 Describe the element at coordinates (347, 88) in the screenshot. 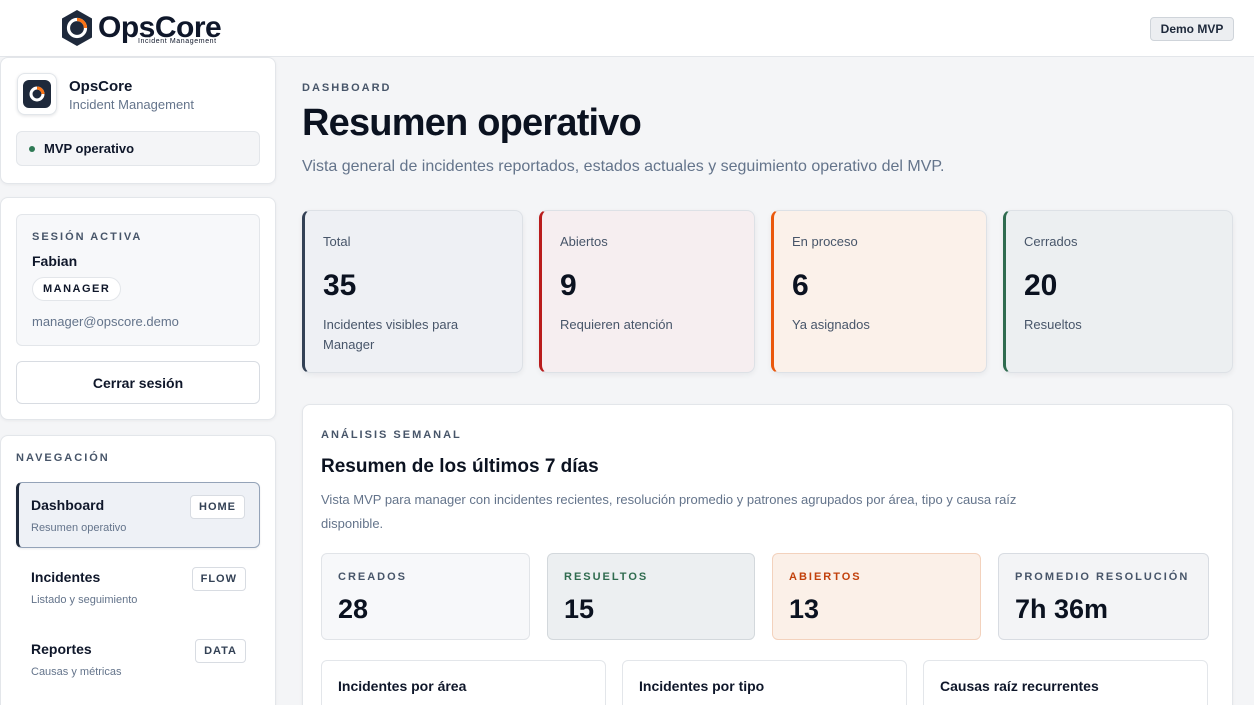

I see `page-eyebrow: DASHBOARD` at that location.